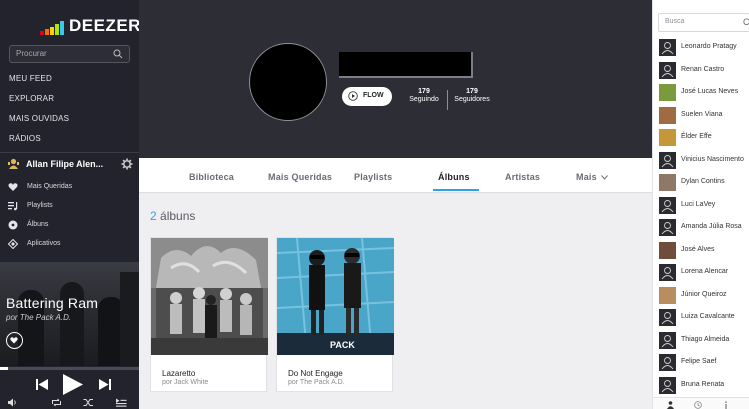 The height and width of the screenshot is (409, 749). What do you see at coordinates (40, 224) in the screenshot?
I see `library-item-albums: Álbuns` at bounding box center [40, 224].